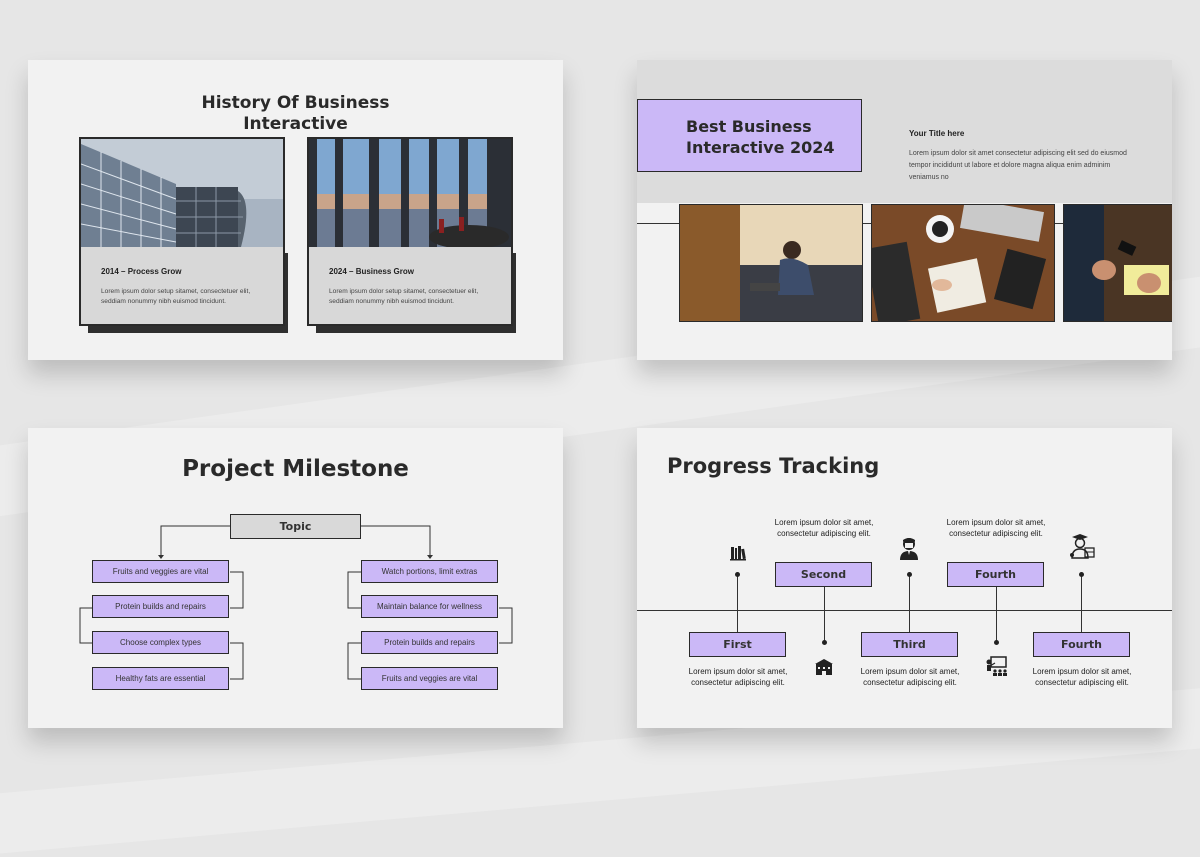 The width and height of the screenshot is (1200, 857). What do you see at coordinates (182, 193) in the screenshot?
I see `building-photo` at bounding box center [182, 193].